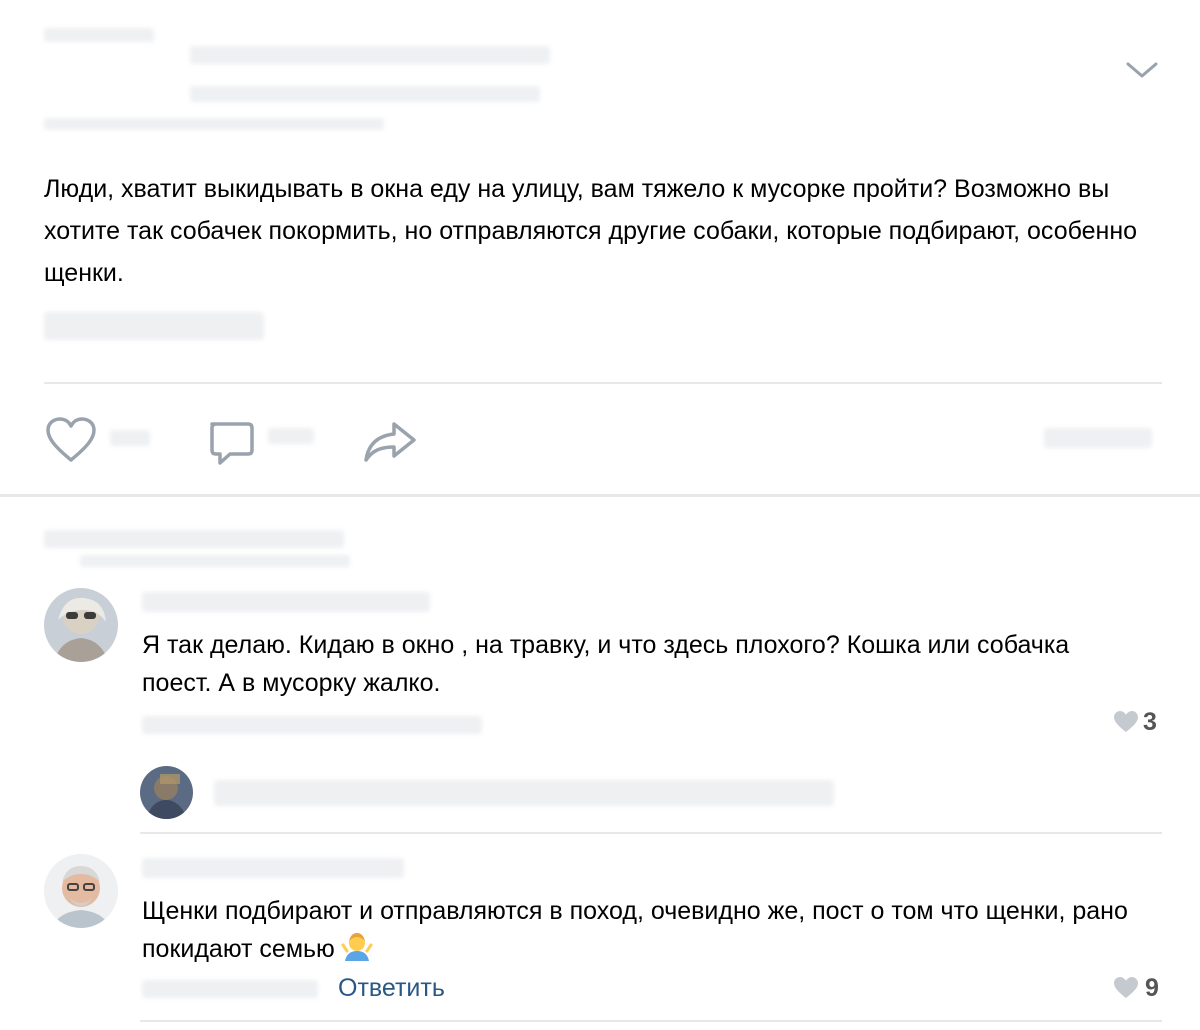 The image size is (1200, 1030). What do you see at coordinates (357, 952) in the screenshot?
I see `shrug-emoji-icon` at bounding box center [357, 952].